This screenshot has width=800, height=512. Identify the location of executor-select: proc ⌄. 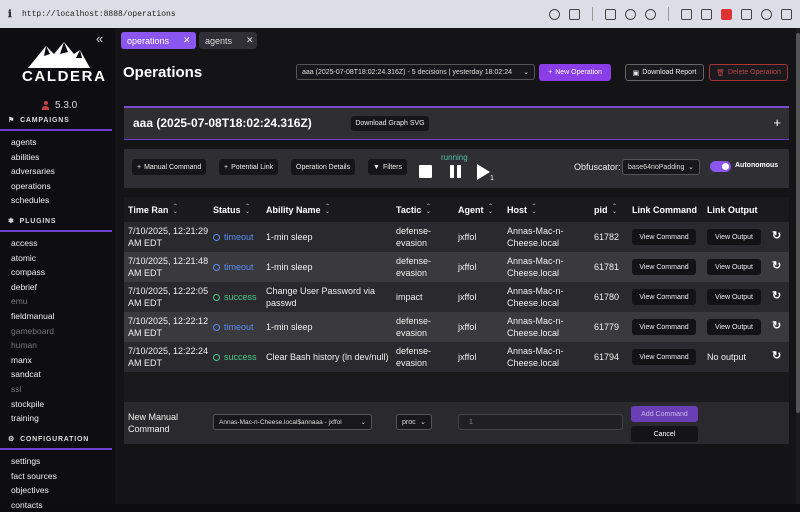
(414, 422).